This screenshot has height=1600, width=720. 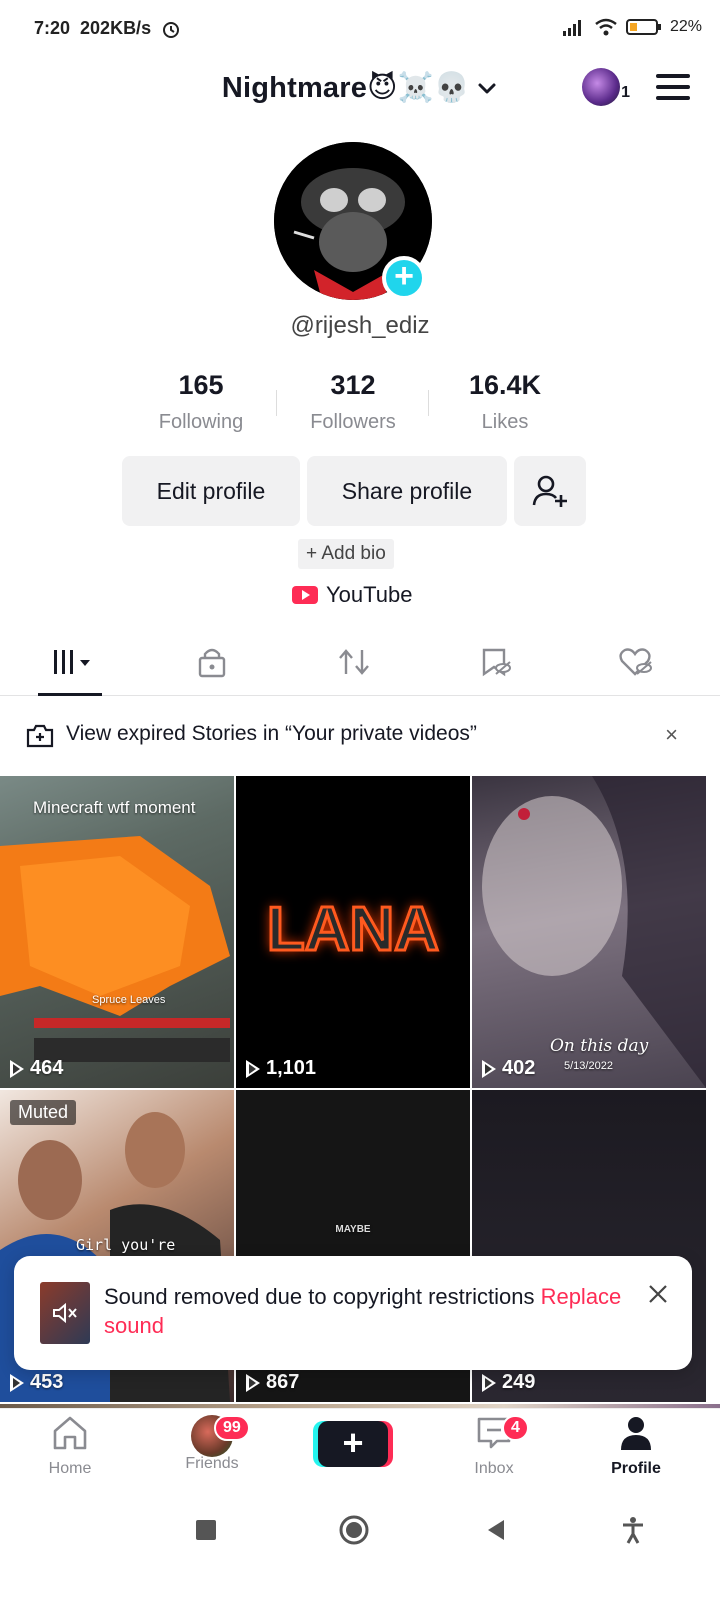 I want to click on chevron-down-icon, so click(x=487, y=88).